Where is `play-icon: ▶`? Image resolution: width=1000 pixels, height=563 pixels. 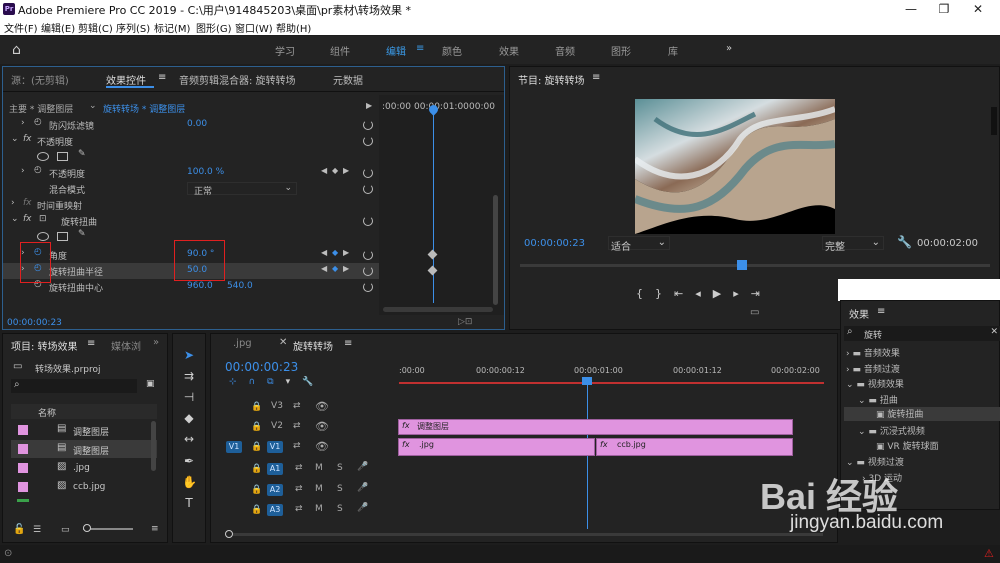
play-icon: ▶ is located at coordinates (723, 293).